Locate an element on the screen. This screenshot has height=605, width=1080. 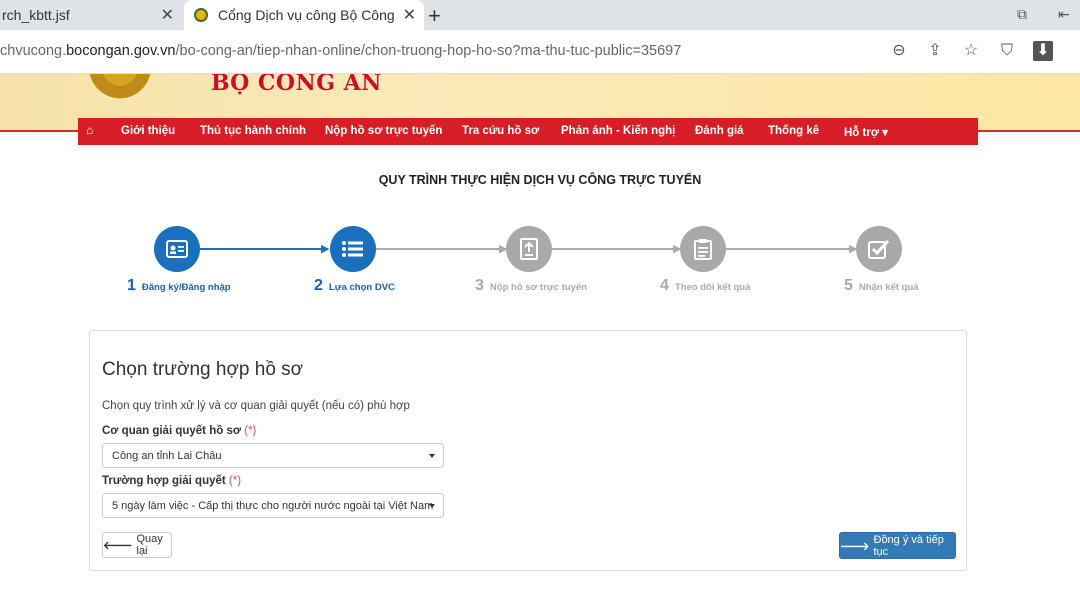
step-4-circle is located at coordinates (703, 249).